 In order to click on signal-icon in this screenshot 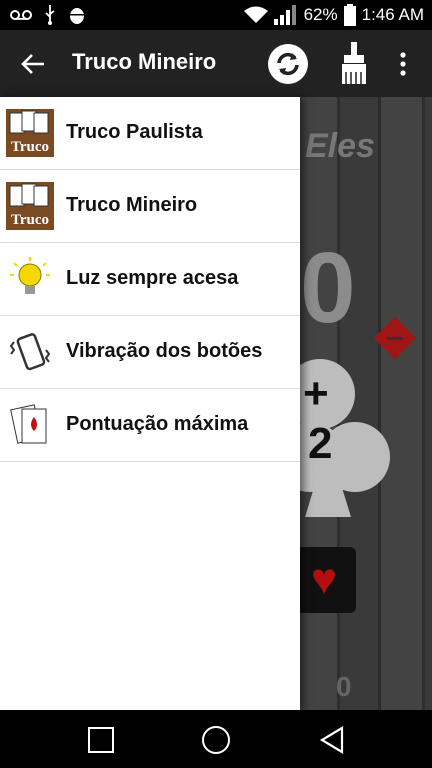, I will do `click(284, 15)`.